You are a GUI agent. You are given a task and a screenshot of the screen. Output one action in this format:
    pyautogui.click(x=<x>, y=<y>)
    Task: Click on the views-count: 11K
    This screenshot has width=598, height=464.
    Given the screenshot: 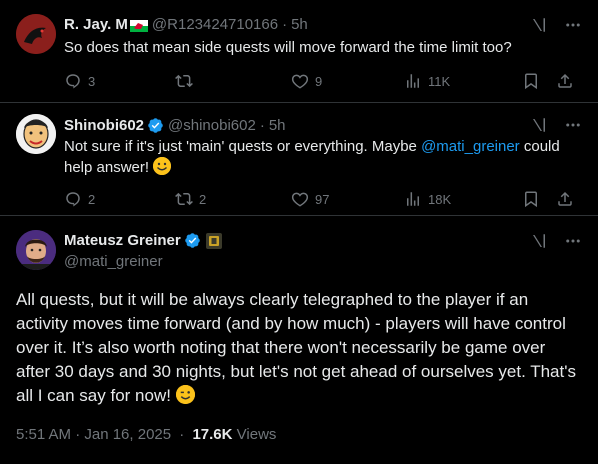 What is the action you would take?
    pyautogui.click(x=439, y=81)
    